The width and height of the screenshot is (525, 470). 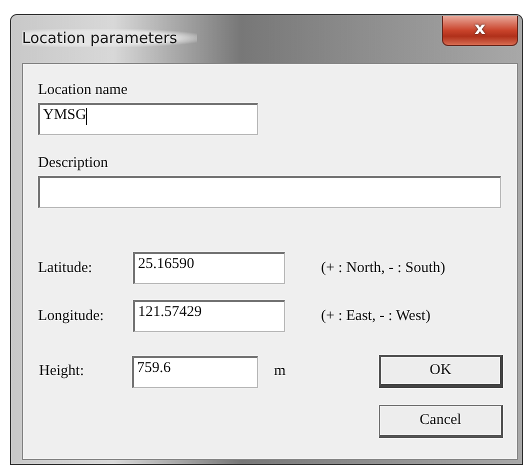 I want to click on description-label: Description, so click(x=73, y=163).